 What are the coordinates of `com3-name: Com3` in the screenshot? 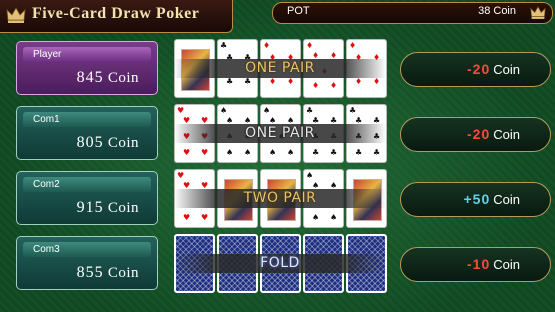 It's located at (87, 249).